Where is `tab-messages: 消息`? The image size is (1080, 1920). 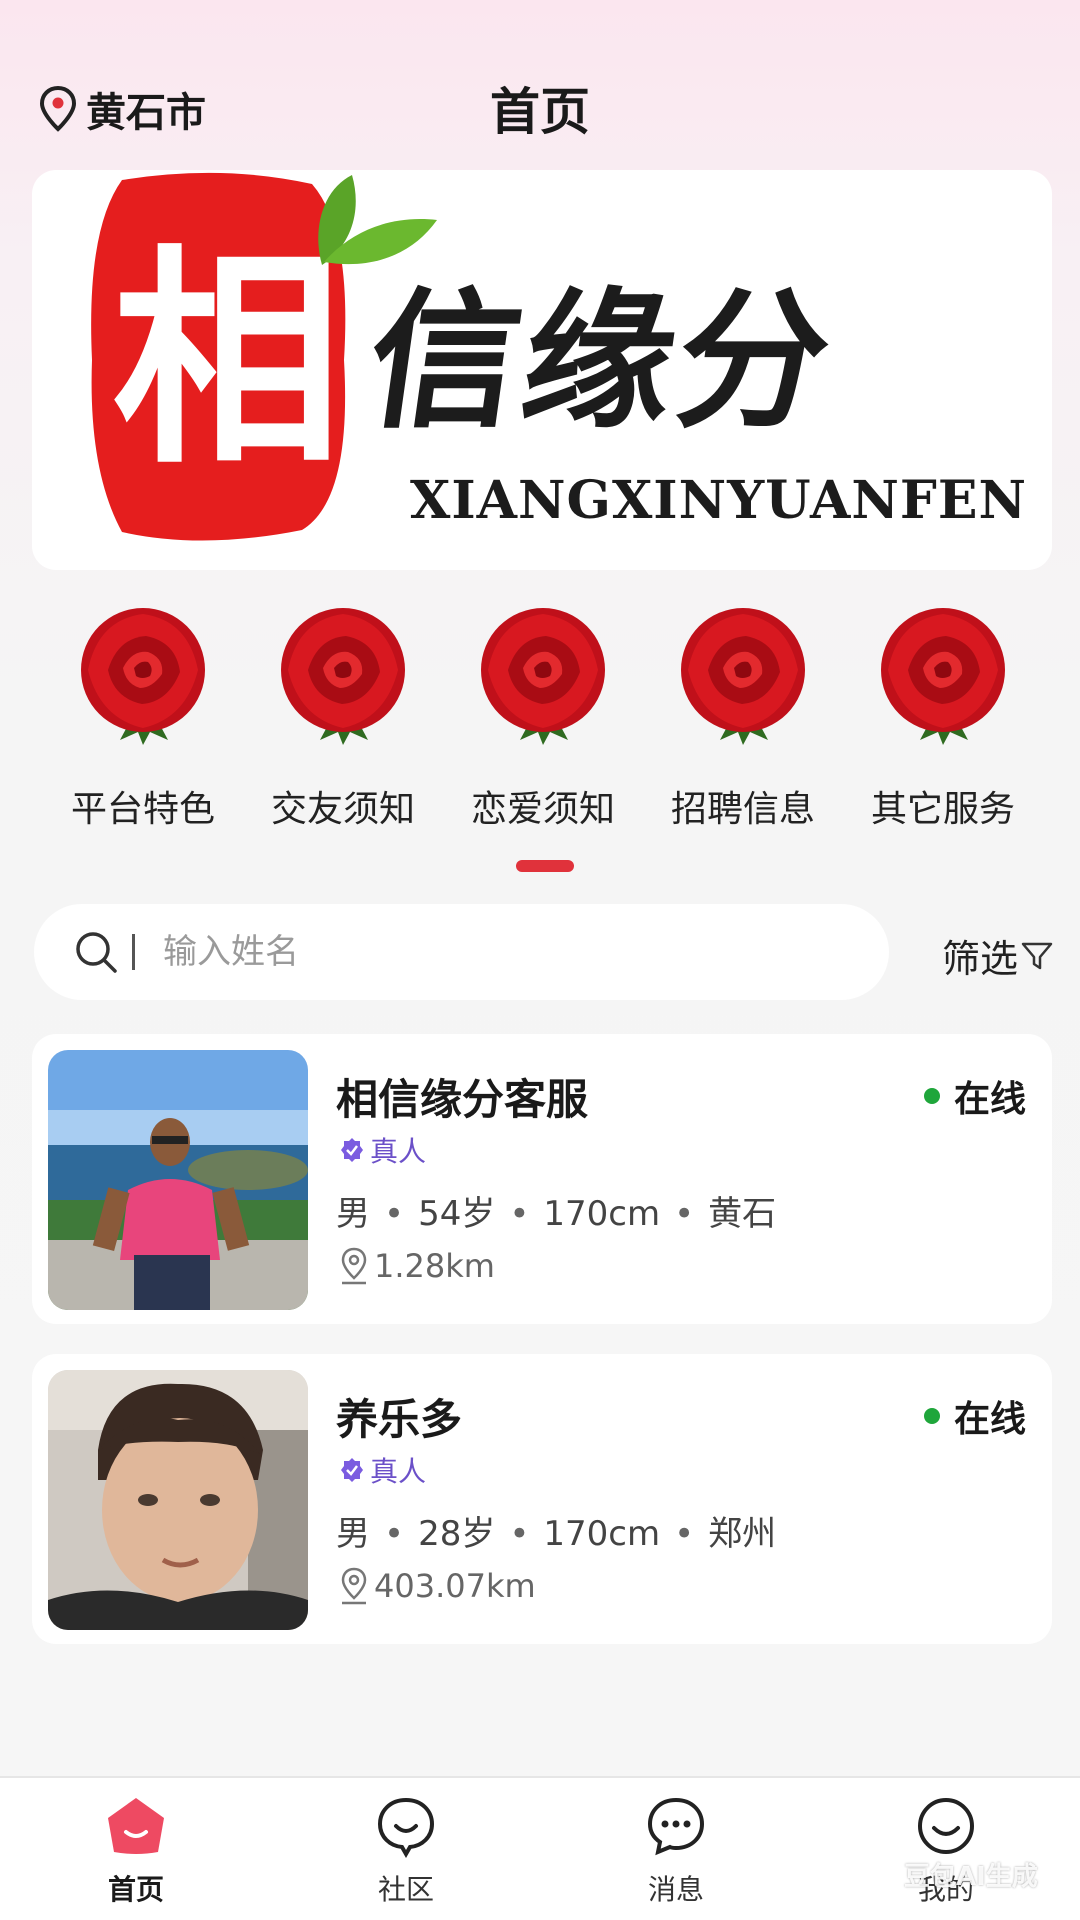 tab-messages: 消息 is located at coordinates (676, 1851).